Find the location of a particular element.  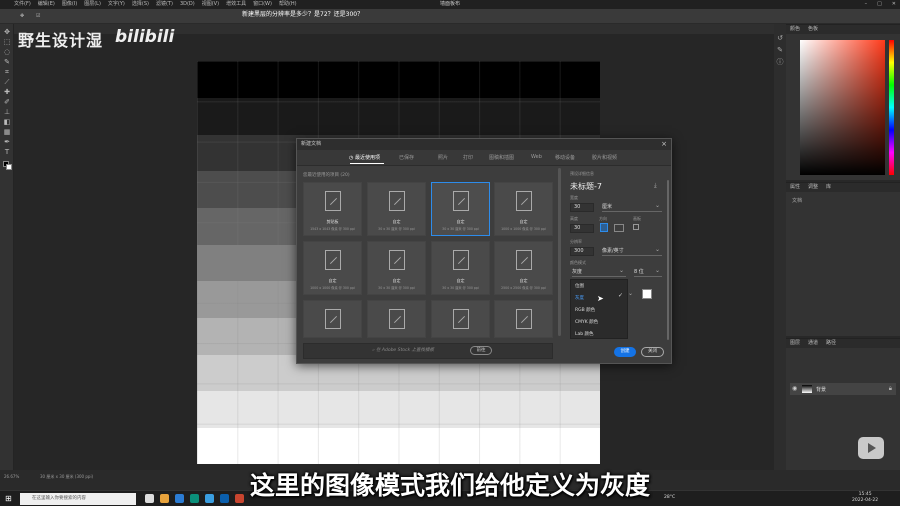

preset-card: 自定 2500 x 2500 像素 @ 300 ppi is located at coordinates (523, 268).